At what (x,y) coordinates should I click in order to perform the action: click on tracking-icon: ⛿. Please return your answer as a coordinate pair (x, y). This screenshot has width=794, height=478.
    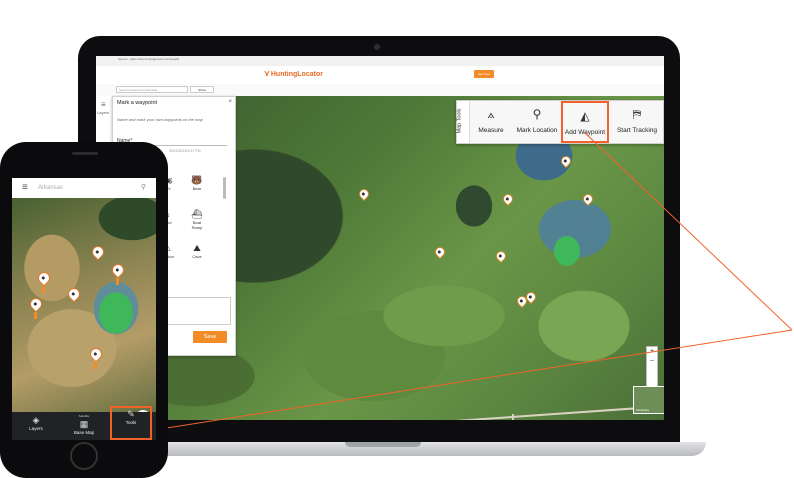
    Looking at the image, I should click on (637, 114).